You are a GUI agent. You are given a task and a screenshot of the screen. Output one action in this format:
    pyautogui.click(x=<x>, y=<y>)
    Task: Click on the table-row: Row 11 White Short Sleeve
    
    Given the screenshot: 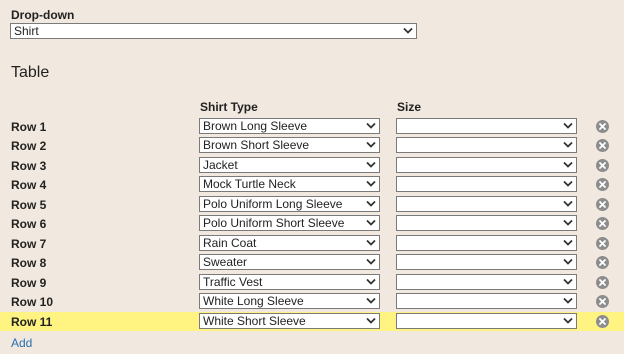 What is the action you would take?
    pyautogui.click(x=312, y=321)
    